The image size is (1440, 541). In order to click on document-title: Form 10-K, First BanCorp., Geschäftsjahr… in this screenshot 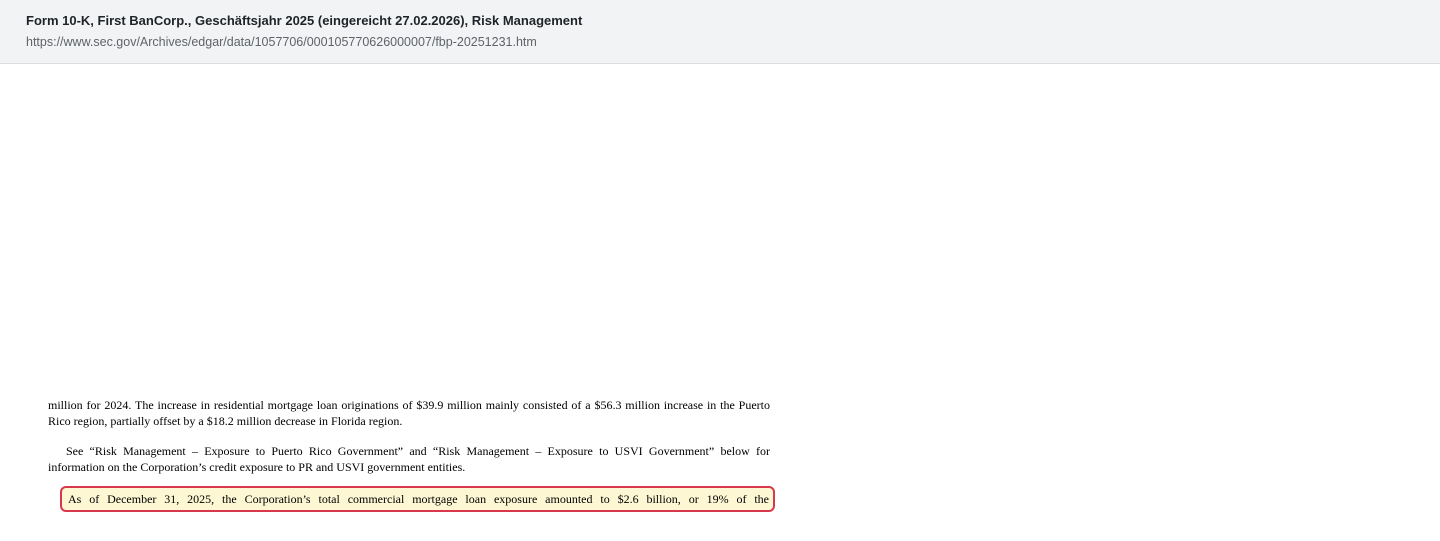, I will do `click(304, 20)`.